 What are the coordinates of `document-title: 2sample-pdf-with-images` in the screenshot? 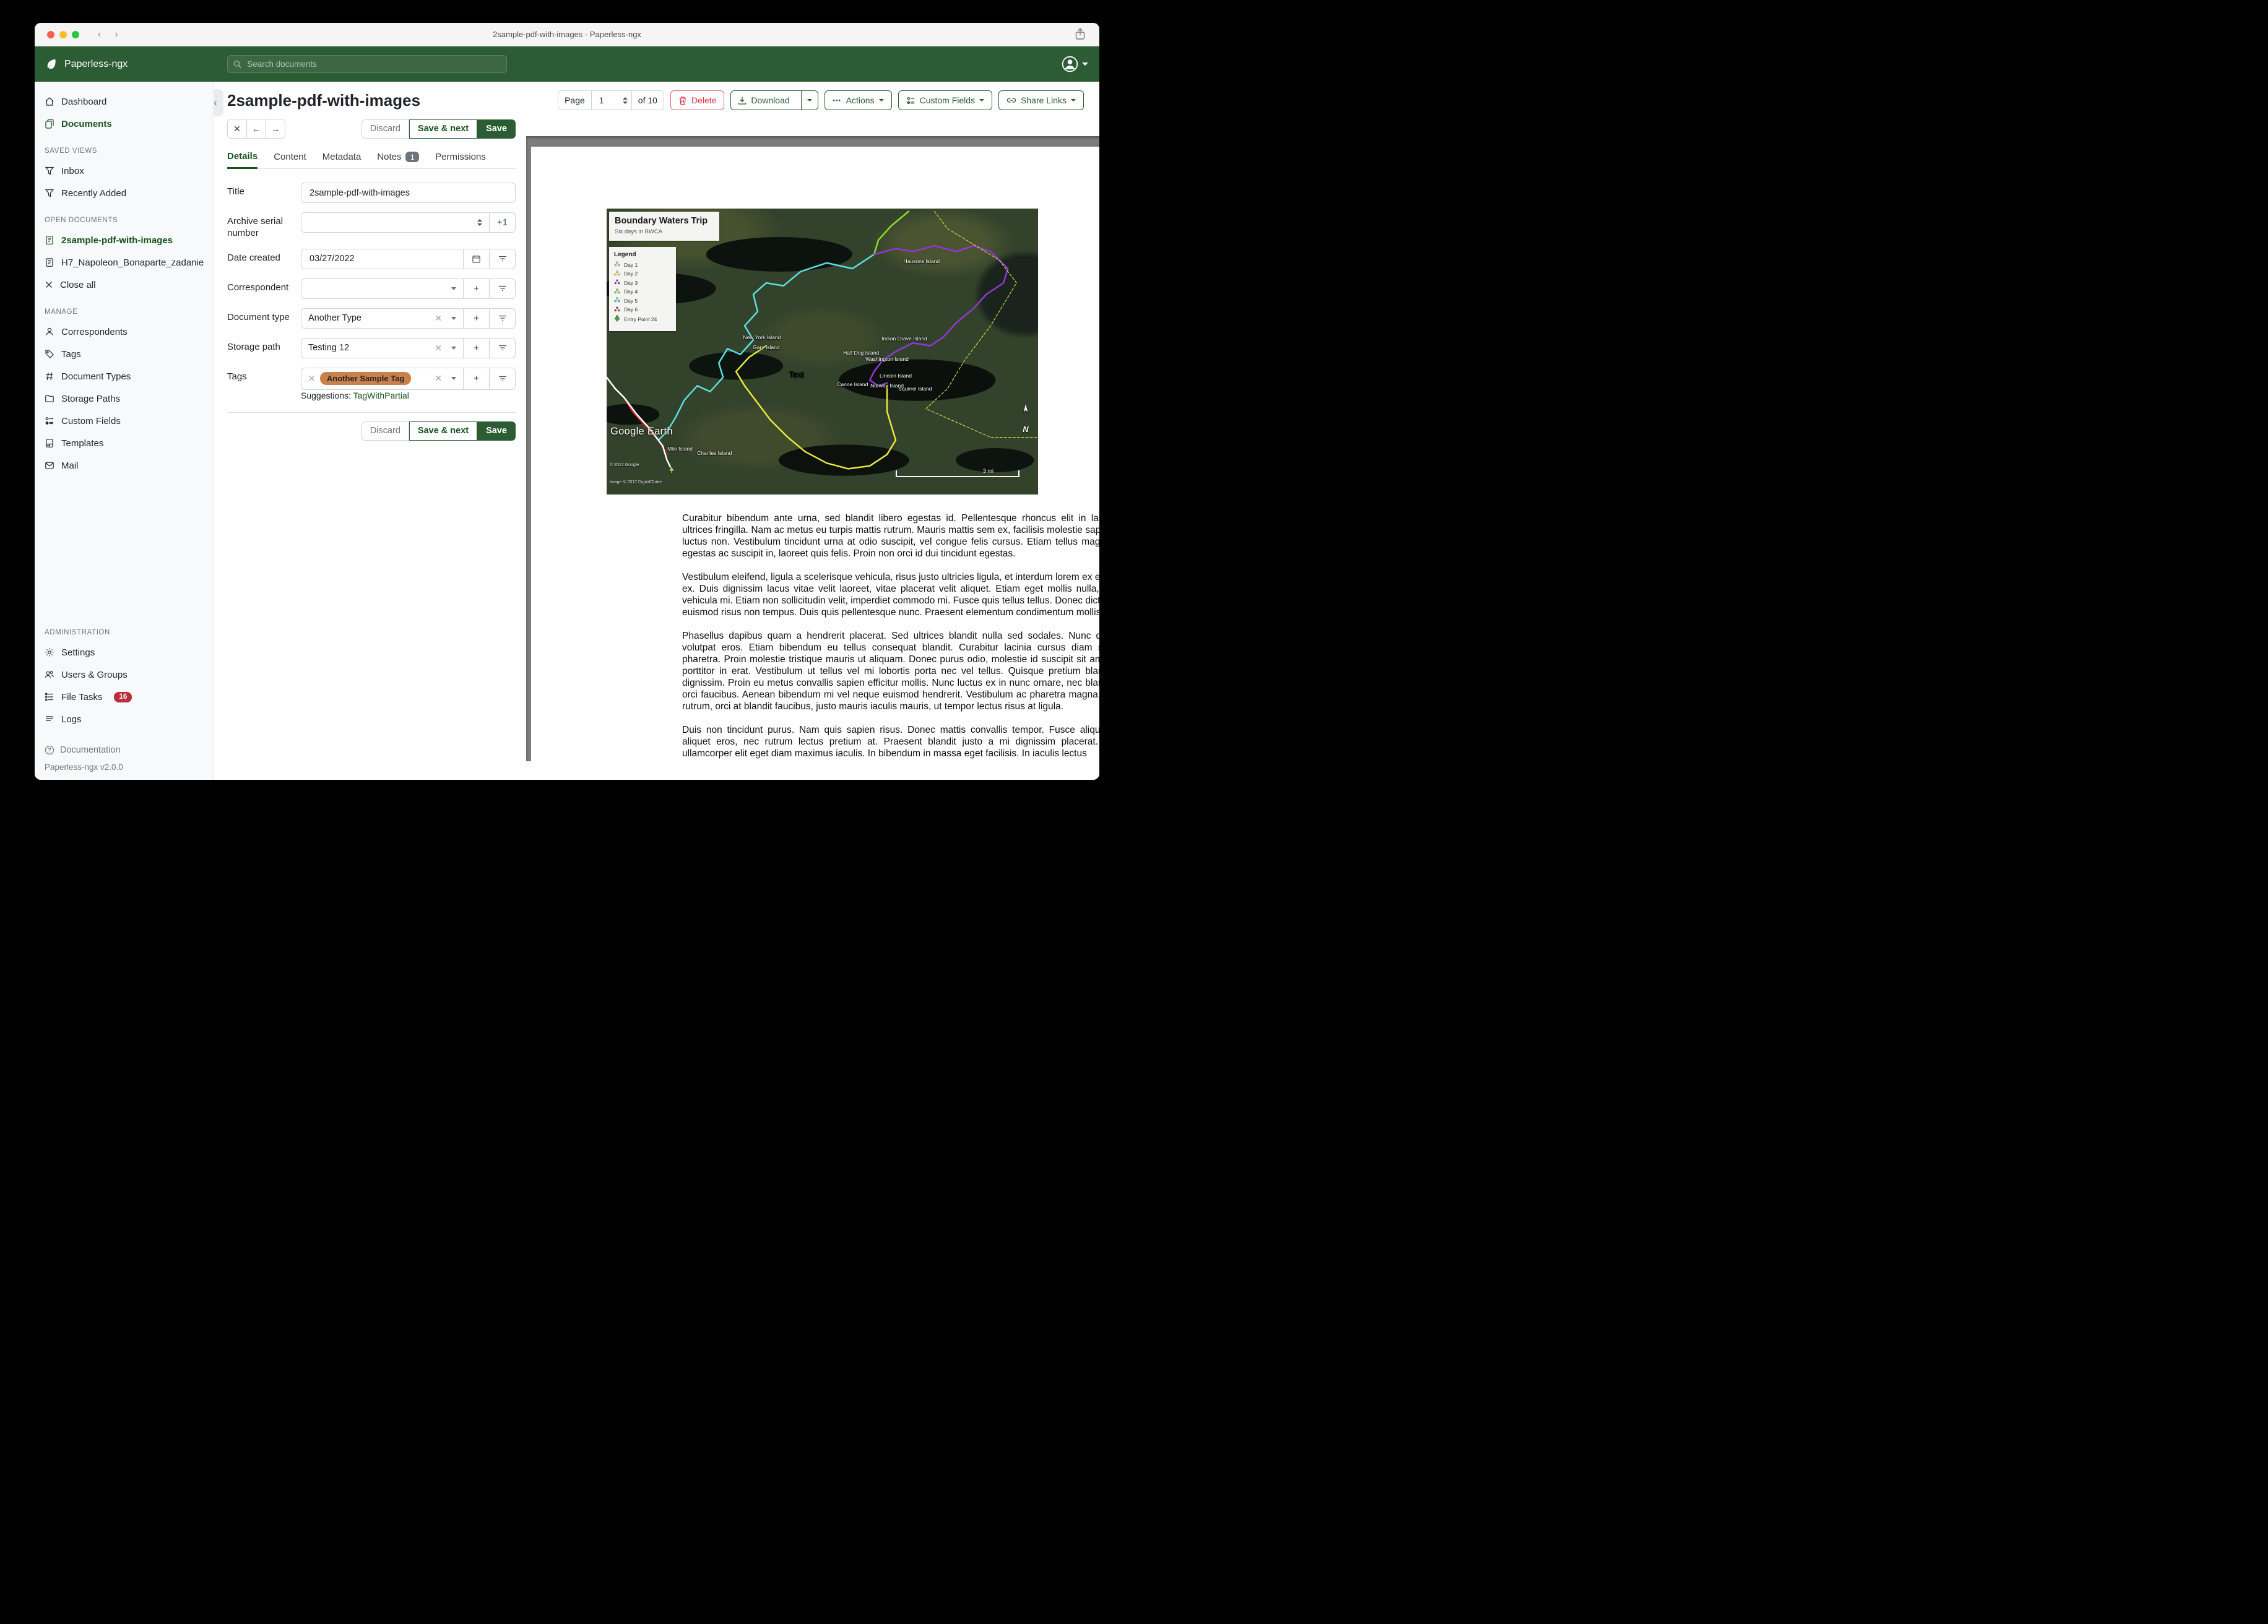 It's located at (324, 100).